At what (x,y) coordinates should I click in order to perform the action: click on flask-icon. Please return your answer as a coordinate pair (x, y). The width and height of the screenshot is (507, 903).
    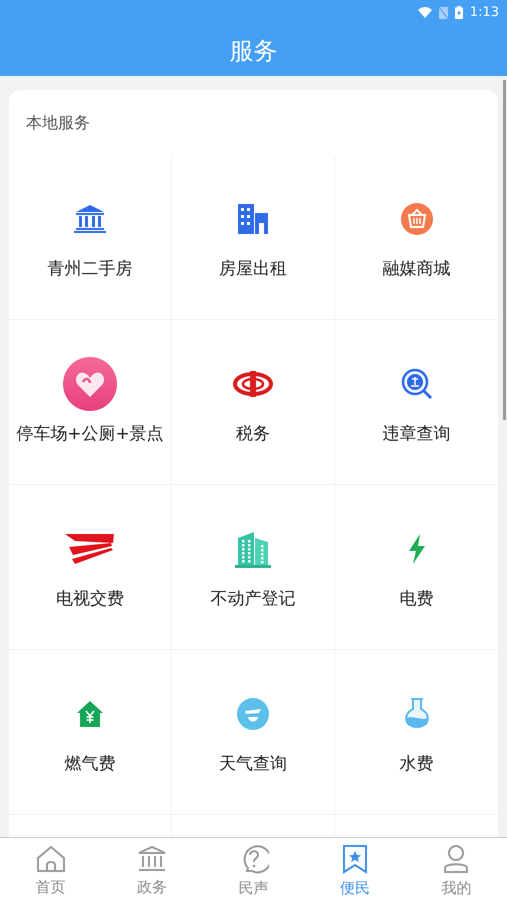
    Looking at the image, I should click on (417, 714).